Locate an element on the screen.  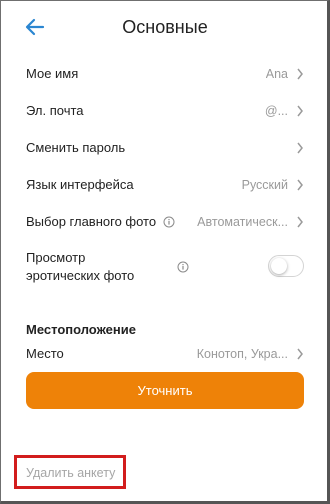
setting-row-name: Мое имя Ana is located at coordinates (165, 73).